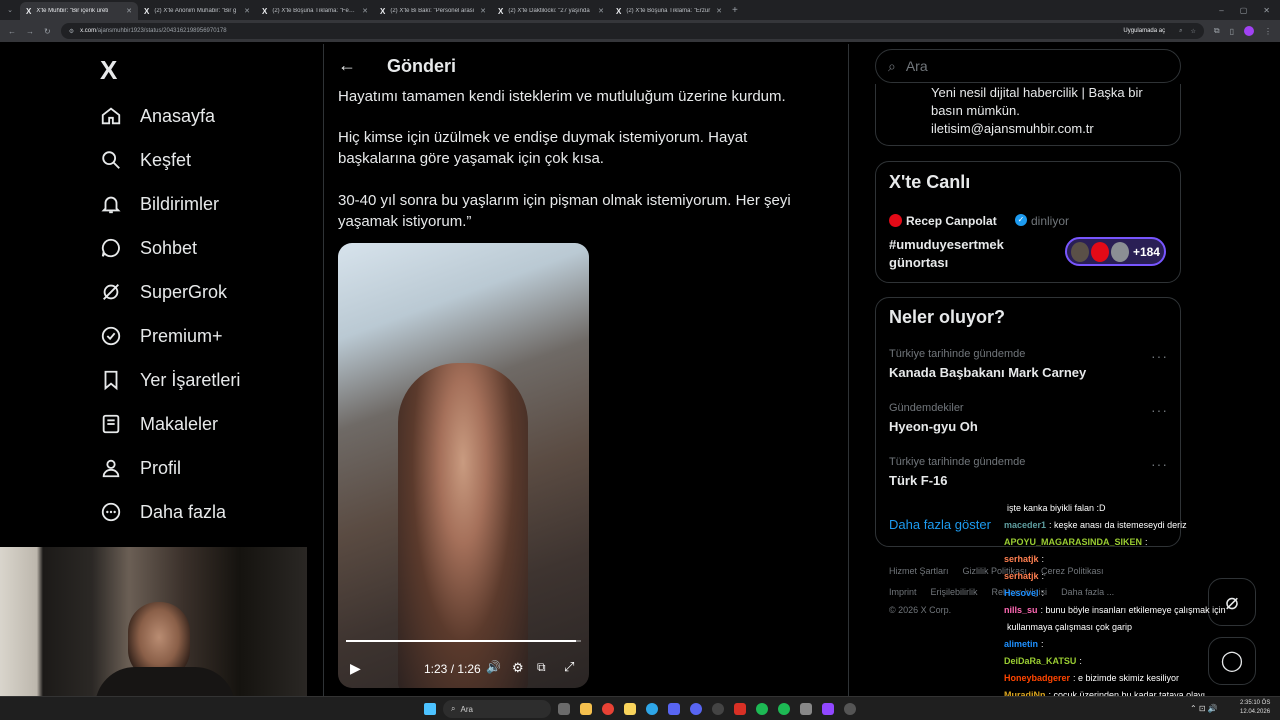 The image size is (1280, 720). Describe the element at coordinates (355, 668) in the screenshot. I see `play-icon: ▶` at that location.